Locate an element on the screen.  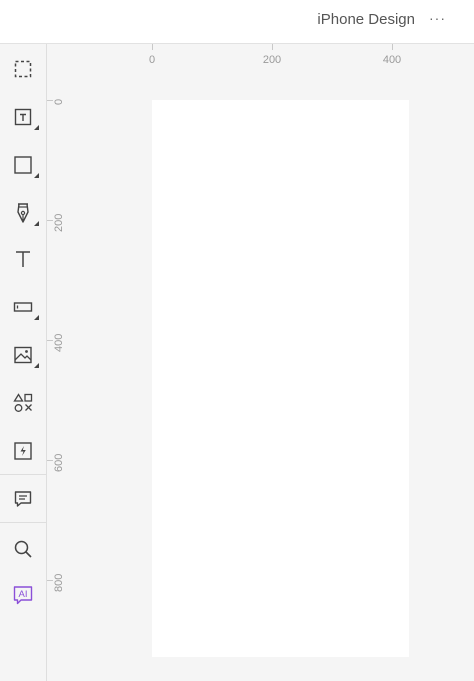
text-tool-button is located at coordinates (23, 259).